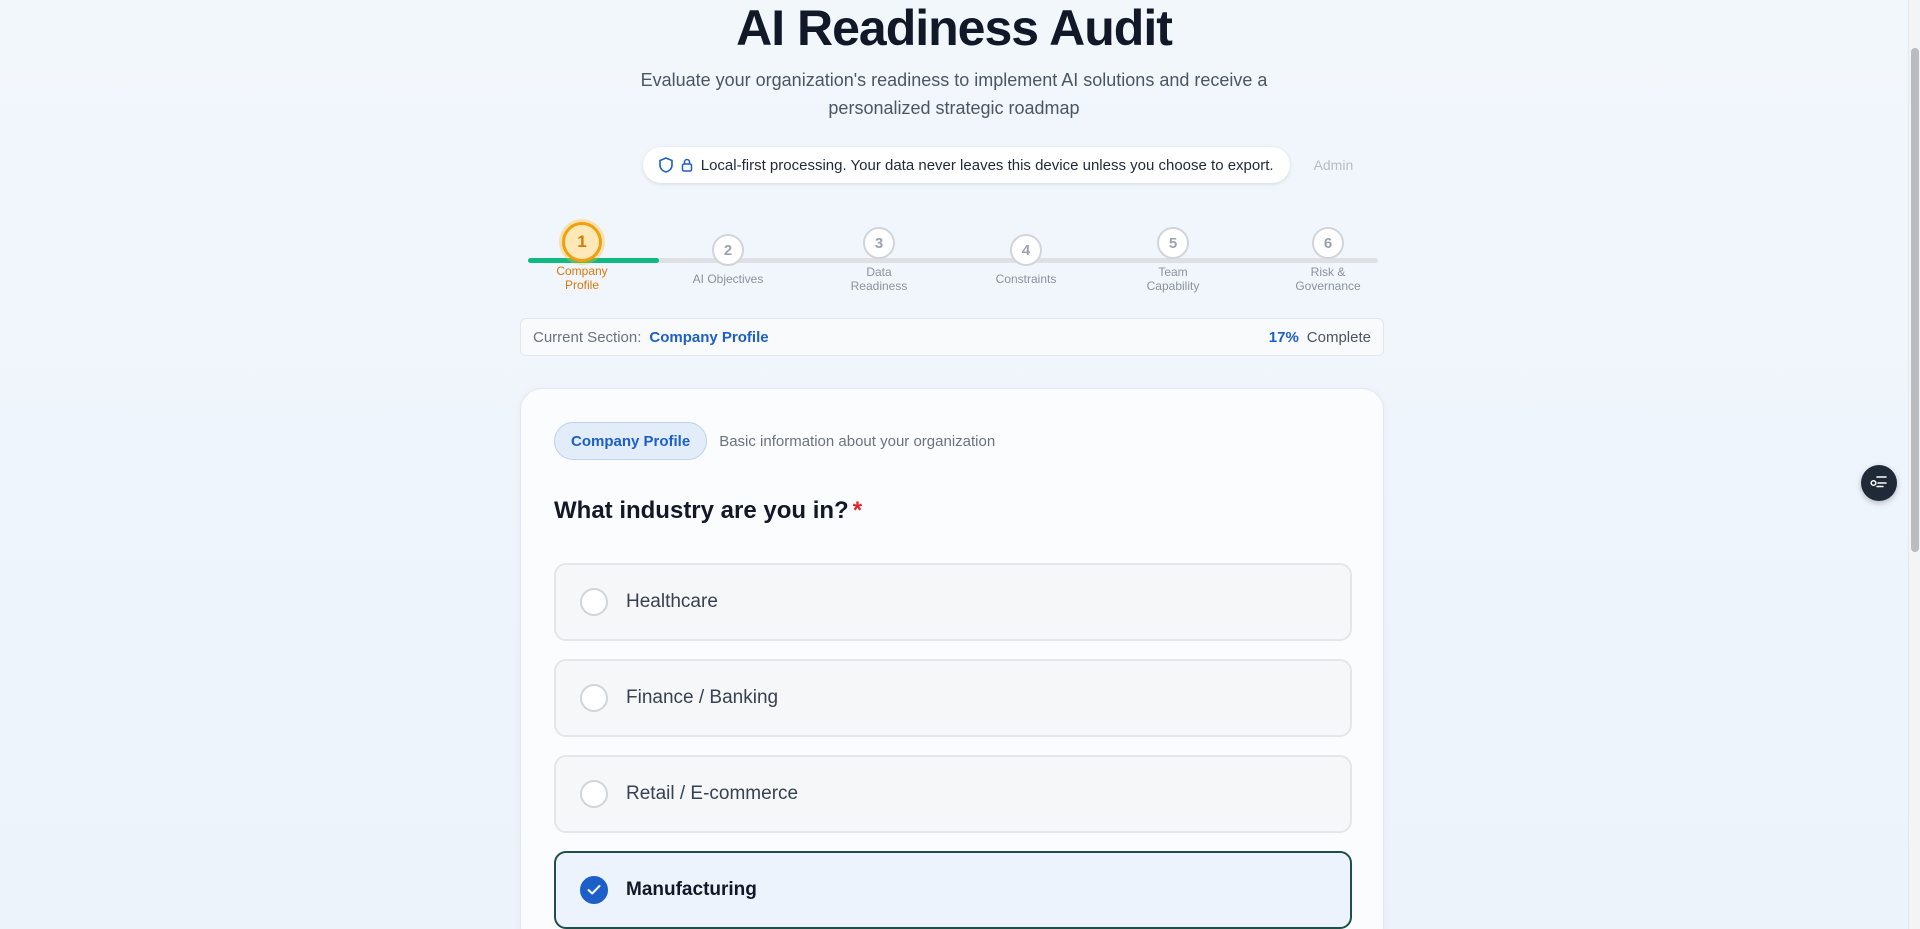 This screenshot has height=929, width=1920. What do you see at coordinates (594, 890) in the screenshot?
I see `checkmark-icon` at bounding box center [594, 890].